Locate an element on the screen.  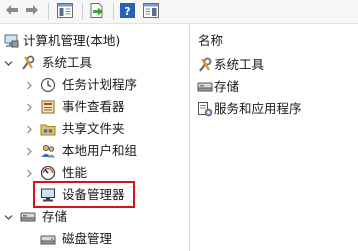
tree-item-shared-folders: 共享文件夹 is located at coordinates (94, 129).